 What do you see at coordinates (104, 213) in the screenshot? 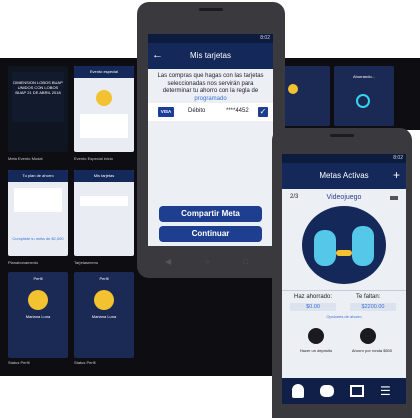
I see `thumb-cards-menu: Mis tarjetas` at bounding box center [104, 213].